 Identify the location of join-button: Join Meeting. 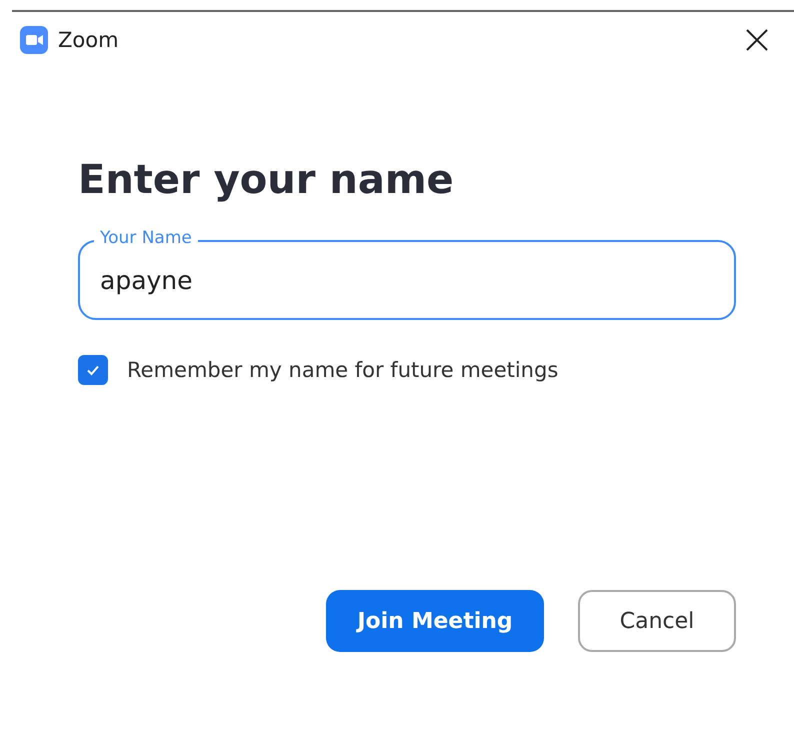
(435, 621).